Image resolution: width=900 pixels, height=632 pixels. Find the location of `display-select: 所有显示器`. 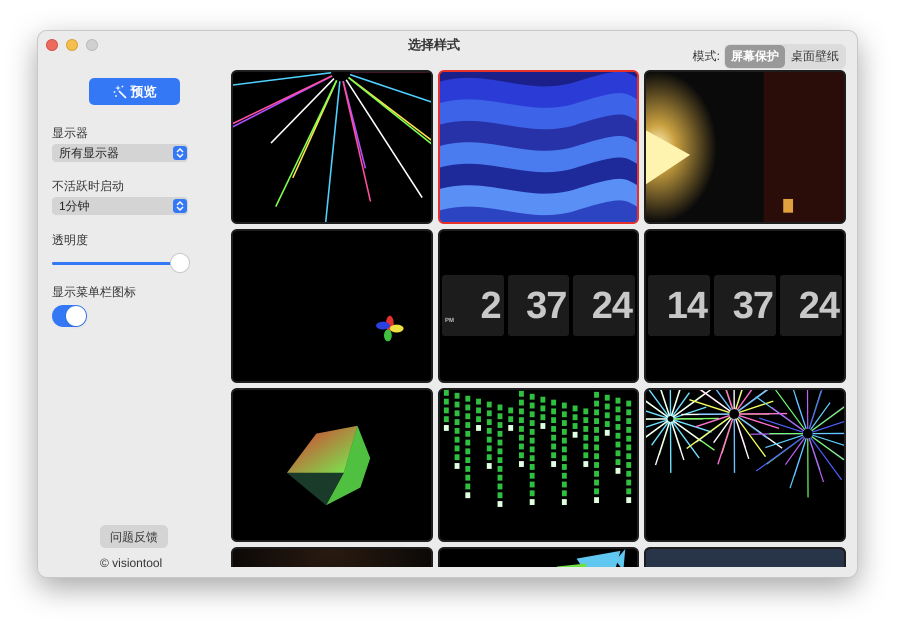

display-select: 所有显示器 is located at coordinates (120, 153).